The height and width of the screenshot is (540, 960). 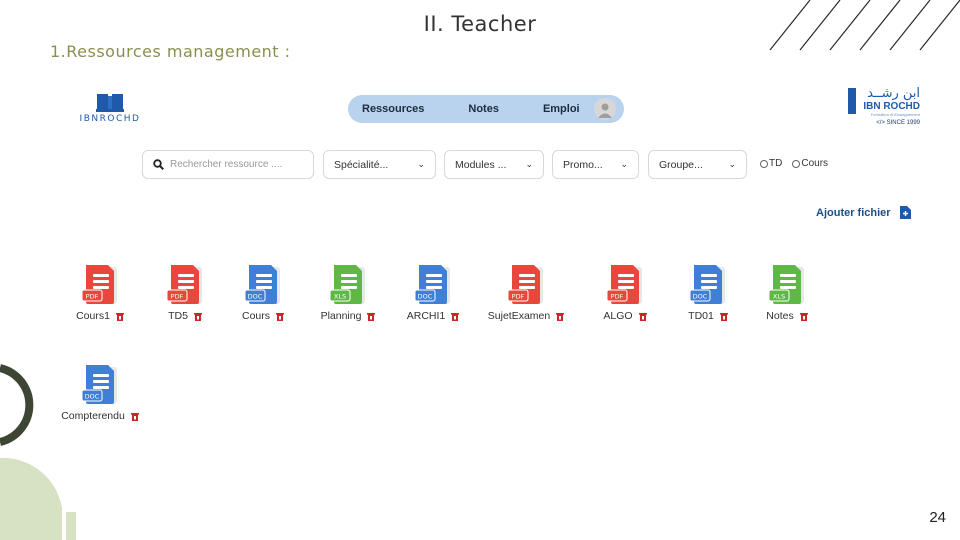 I want to click on radio-td, so click(x=764, y=163).